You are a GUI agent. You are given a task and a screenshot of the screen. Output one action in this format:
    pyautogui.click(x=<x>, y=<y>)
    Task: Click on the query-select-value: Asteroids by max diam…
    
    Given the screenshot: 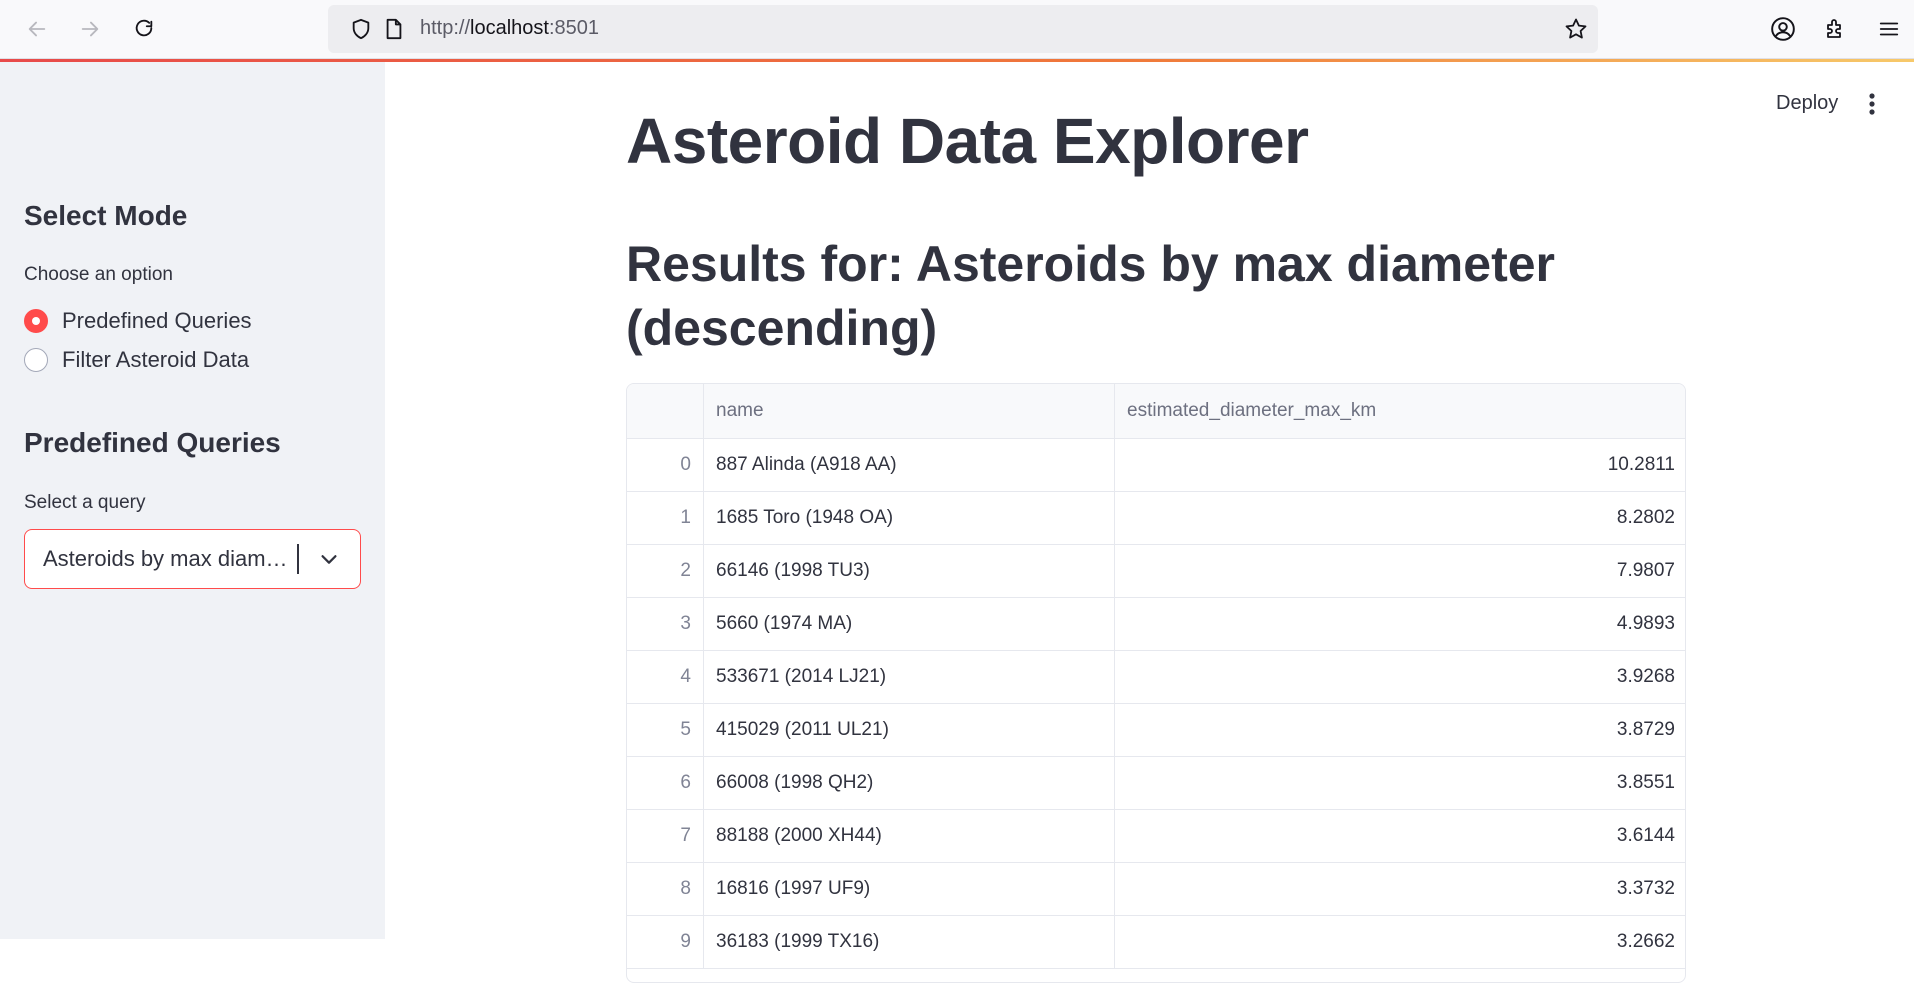 What is the action you would take?
    pyautogui.click(x=165, y=558)
    